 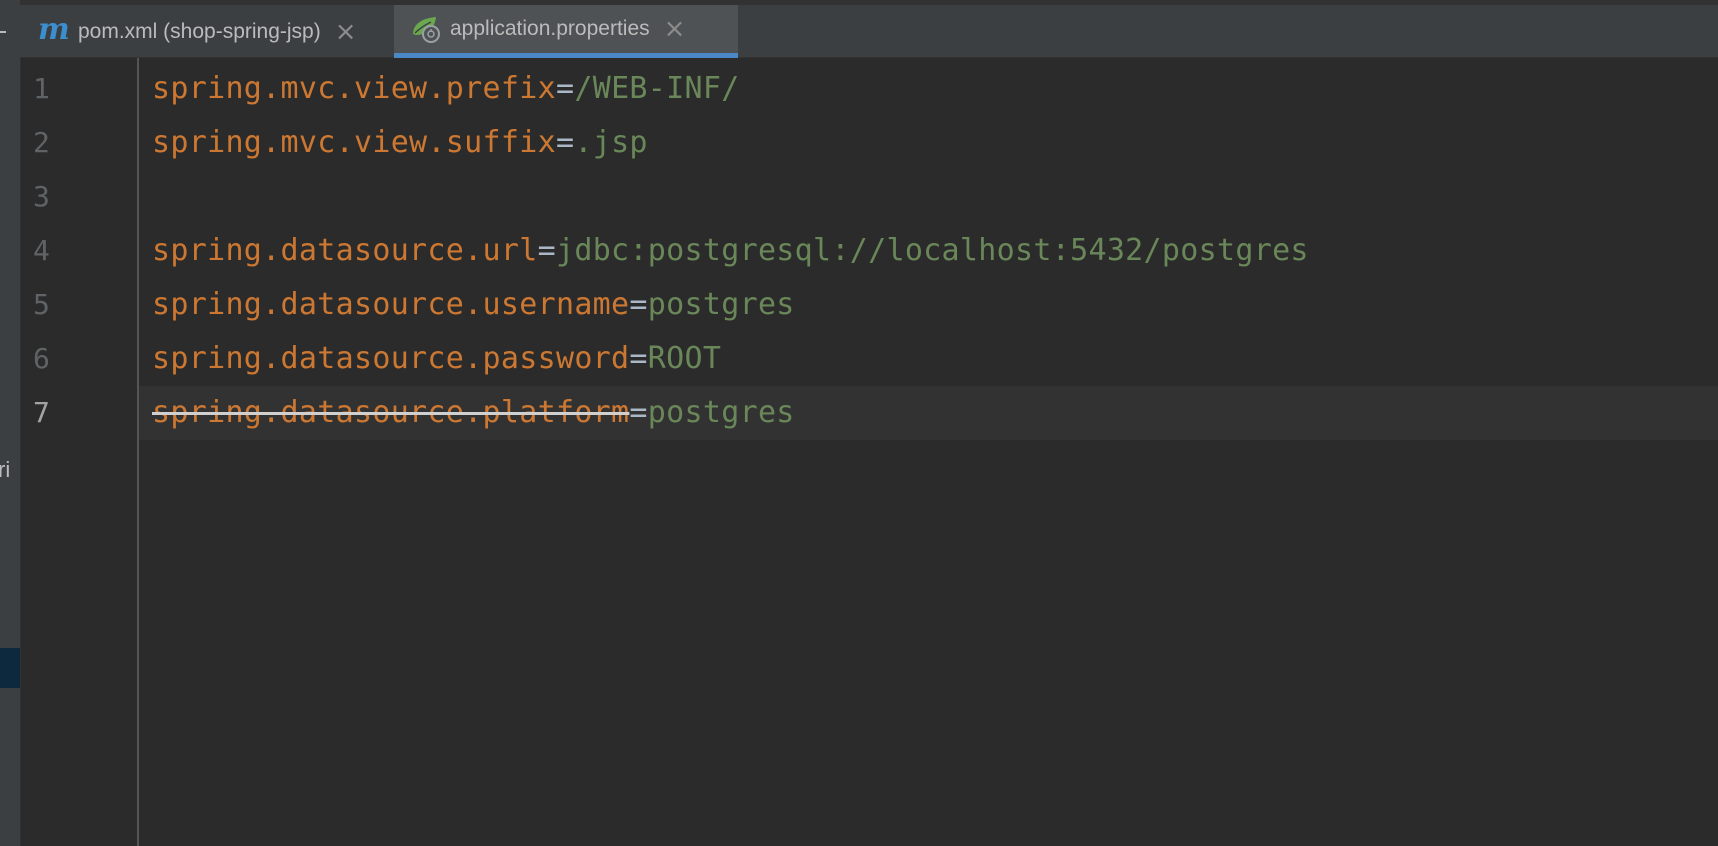 I want to click on property-key: spring.mvc.view.suffix, so click(x=354, y=142).